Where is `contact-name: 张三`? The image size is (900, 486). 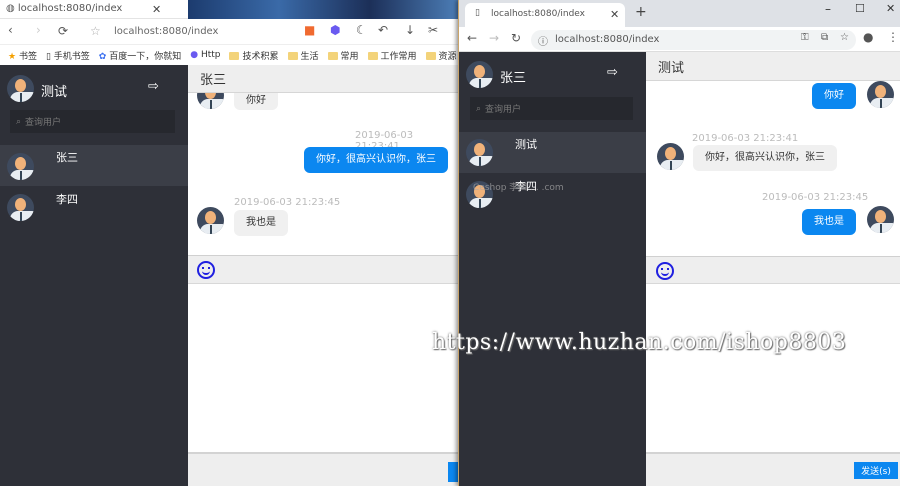
contact-name: 张三 is located at coordinates (67, 157).